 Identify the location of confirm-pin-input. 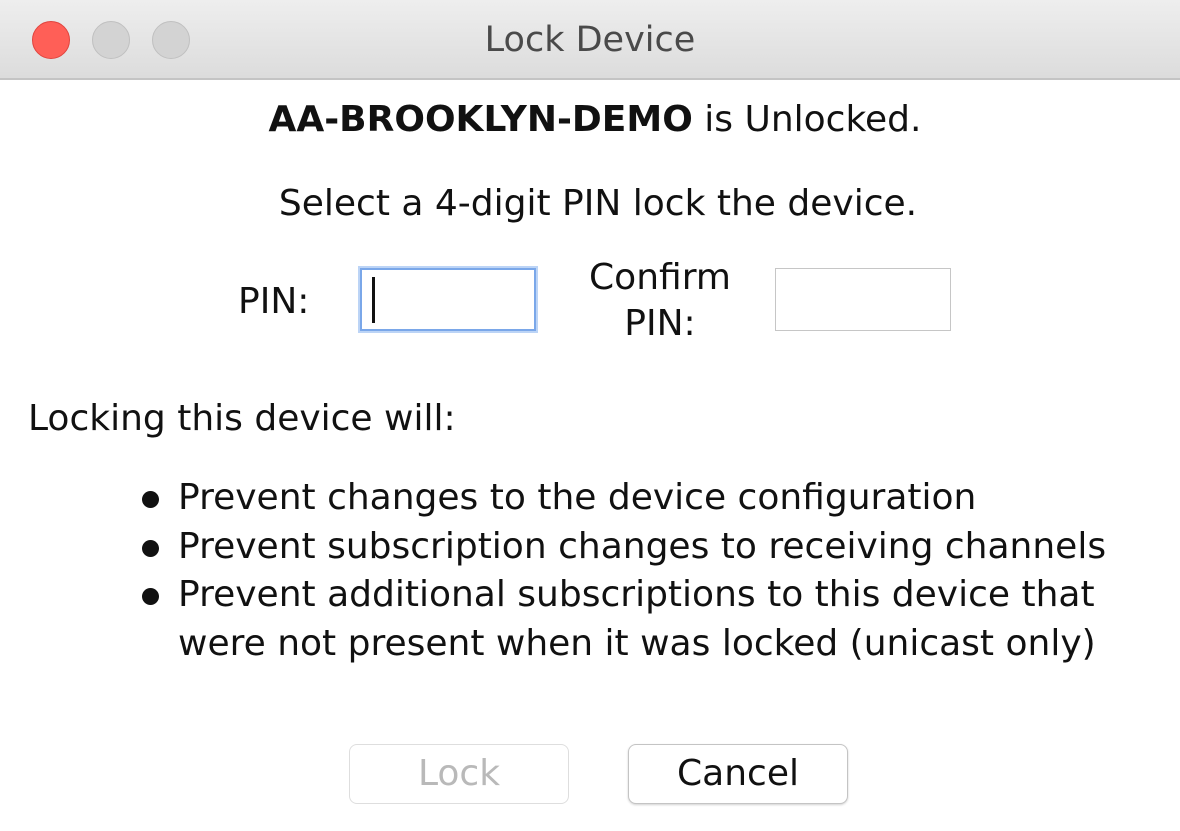
(863, 299).